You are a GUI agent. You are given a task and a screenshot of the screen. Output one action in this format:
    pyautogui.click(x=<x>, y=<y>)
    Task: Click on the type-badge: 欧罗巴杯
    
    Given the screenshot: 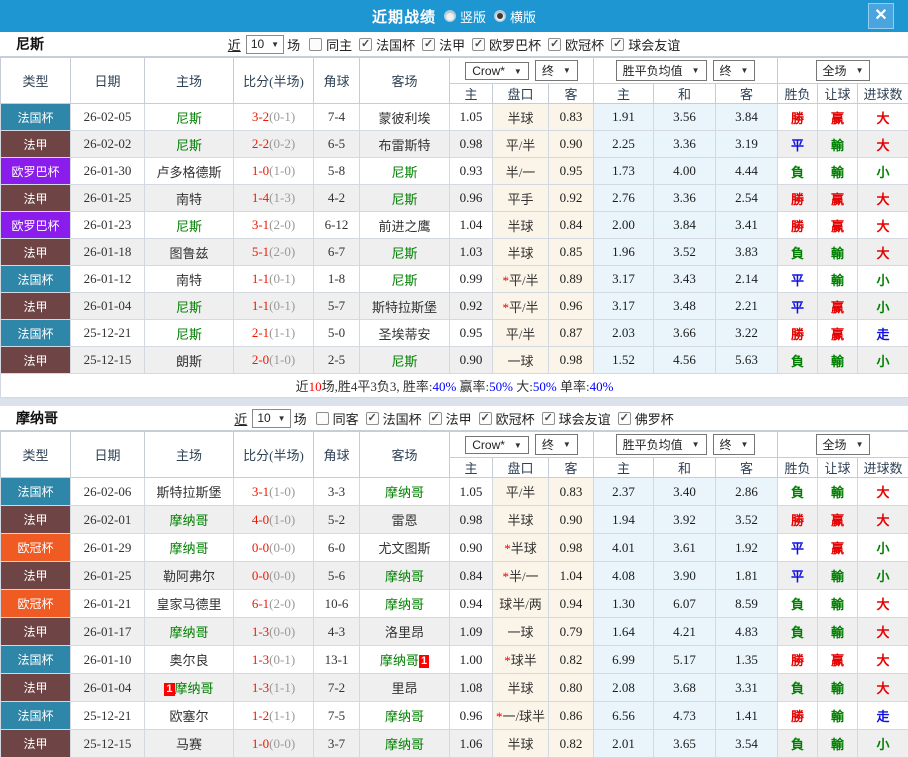 What is the action you would take?
    pyautogui.click(x=36, y=225)
    